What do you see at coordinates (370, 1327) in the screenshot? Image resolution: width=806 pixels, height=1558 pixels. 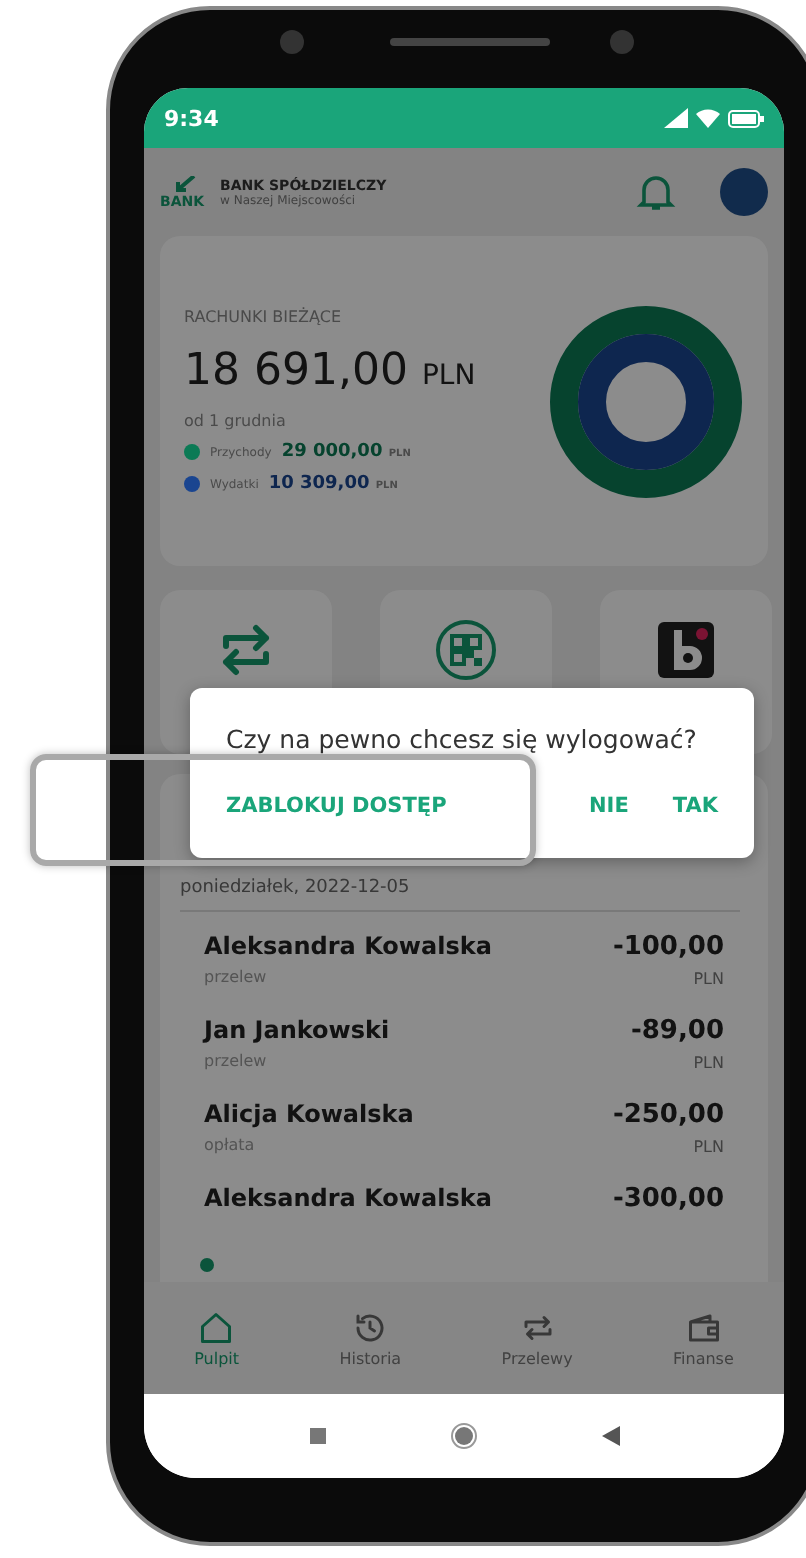 I see `history-clock-icon` at bounding box center [370, 1327].